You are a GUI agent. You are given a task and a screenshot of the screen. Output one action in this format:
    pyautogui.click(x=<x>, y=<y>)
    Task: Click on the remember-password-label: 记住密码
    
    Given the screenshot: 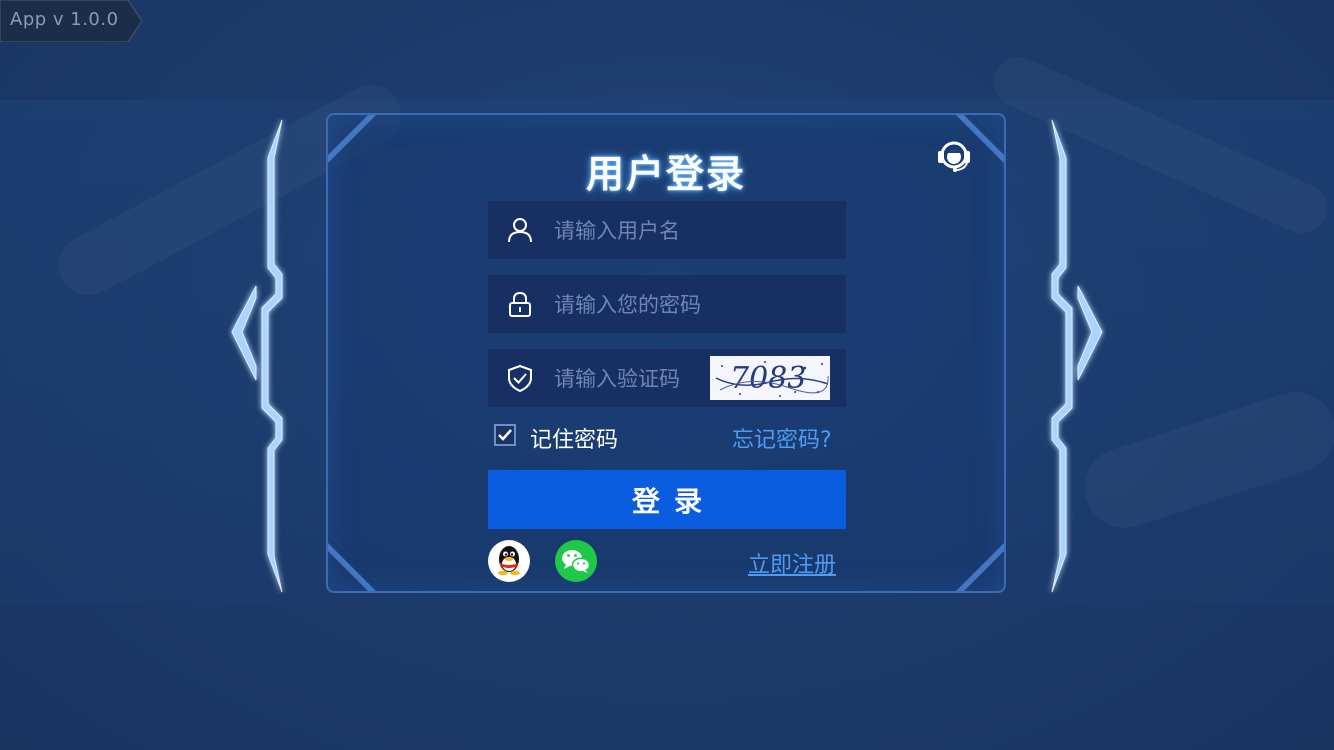 What is the action you would take?
    pyautogui.click(x=574, y=440)
    